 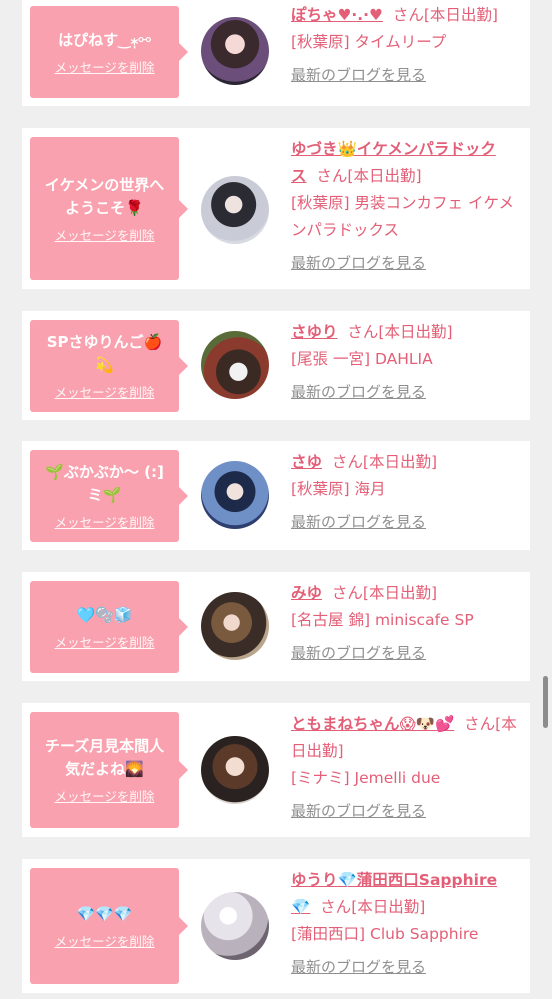 I want to click on shop-name: [蒲田西口] Club Sapphire, so click(x=385, y=934).